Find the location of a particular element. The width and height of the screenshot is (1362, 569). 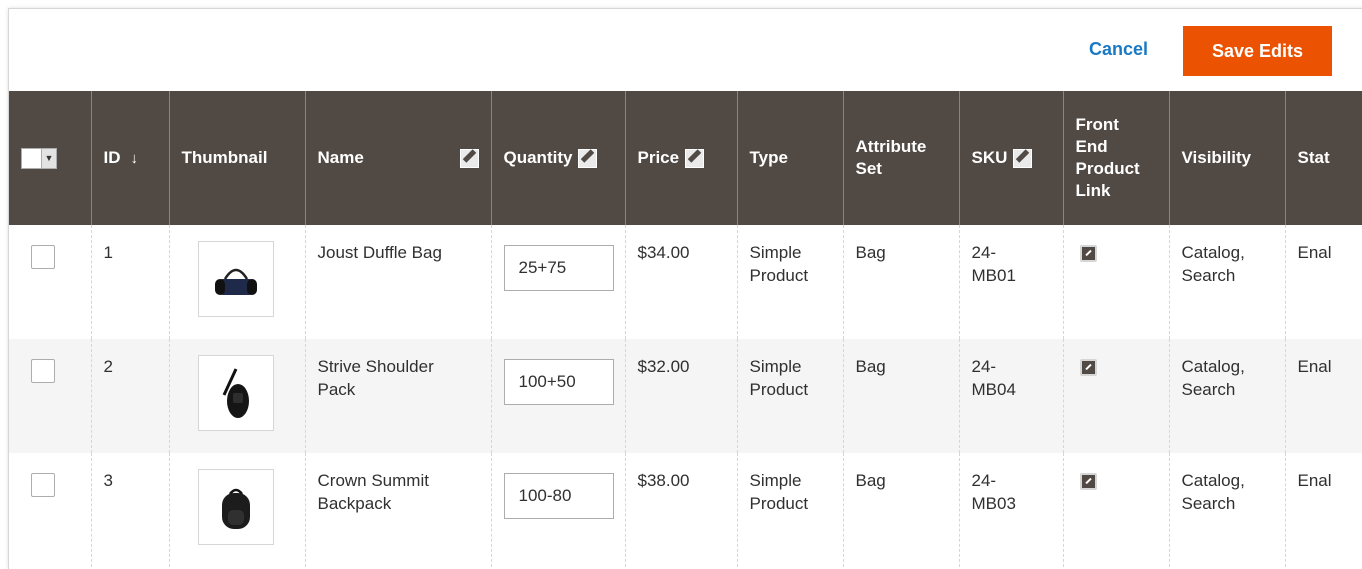

column-label: ID is located at coordinates (112, 157).